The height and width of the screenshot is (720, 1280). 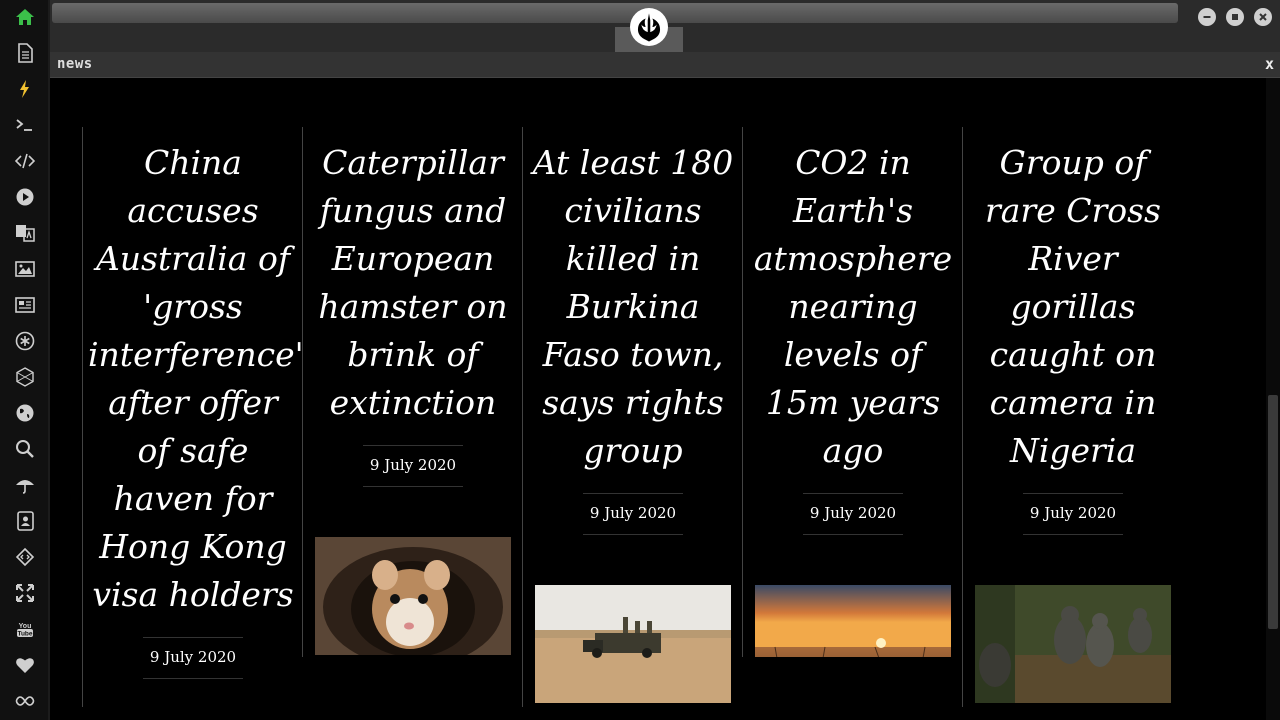 What do you see at coordinates (25, 701) in the screenshot?
I see `infinity-icon` at bounding box center [25, 701].